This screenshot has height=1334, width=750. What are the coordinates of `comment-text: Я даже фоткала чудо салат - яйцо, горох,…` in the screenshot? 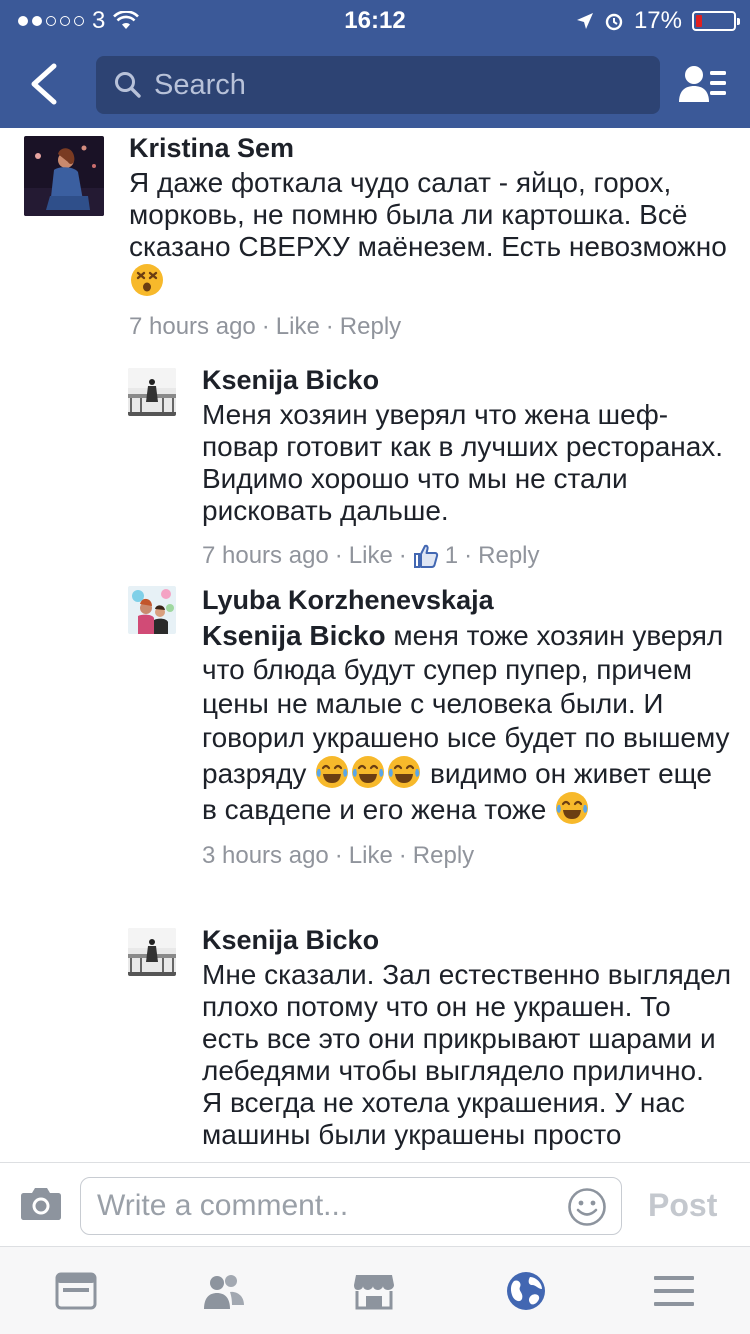 It's located at (429, 232).